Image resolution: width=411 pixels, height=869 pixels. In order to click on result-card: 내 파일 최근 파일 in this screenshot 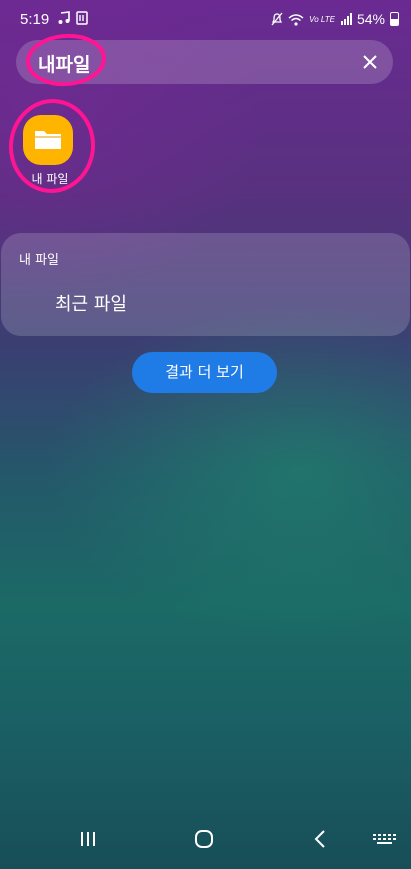, I will do `click(205, 284)`.